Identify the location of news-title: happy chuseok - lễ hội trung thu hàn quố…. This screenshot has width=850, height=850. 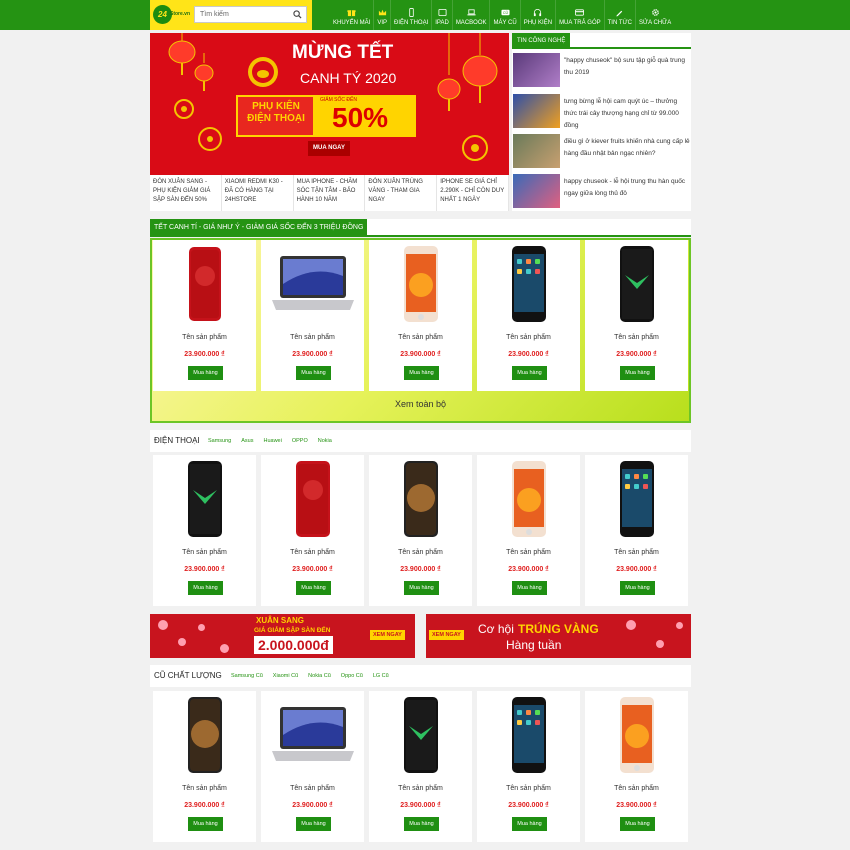
(627, 188).